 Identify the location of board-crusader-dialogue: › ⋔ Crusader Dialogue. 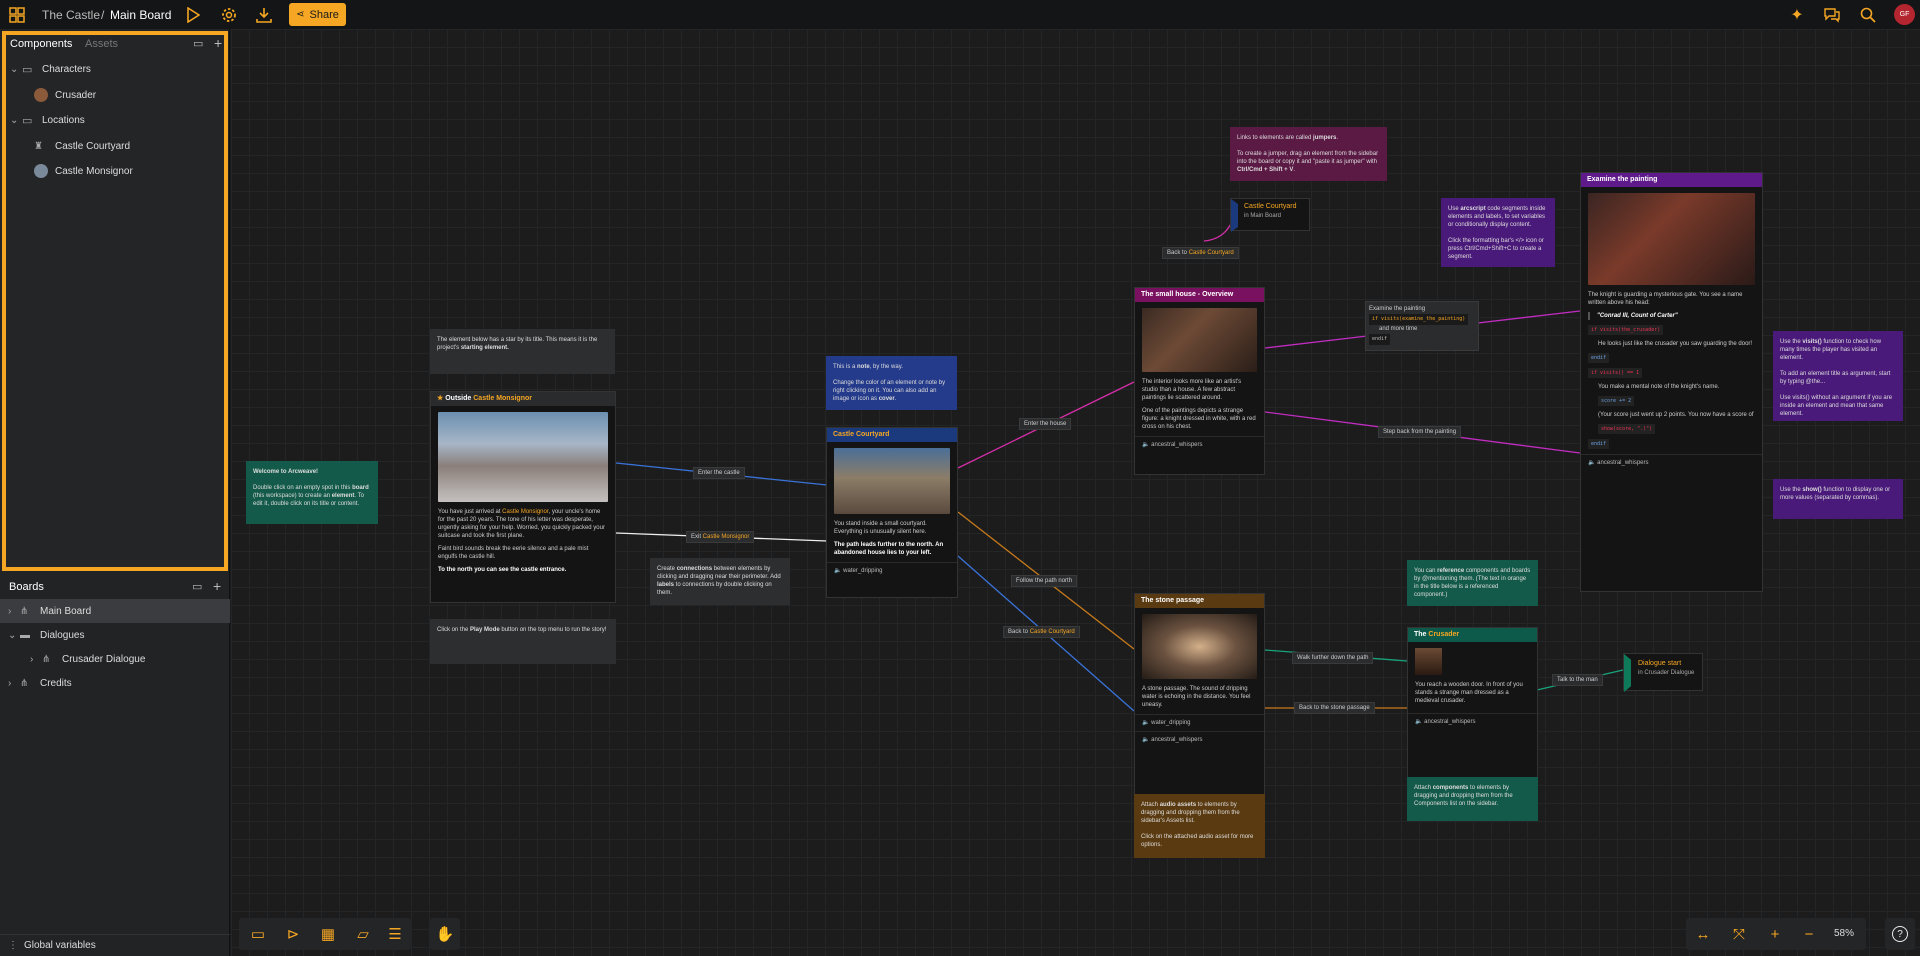
(72, 659).